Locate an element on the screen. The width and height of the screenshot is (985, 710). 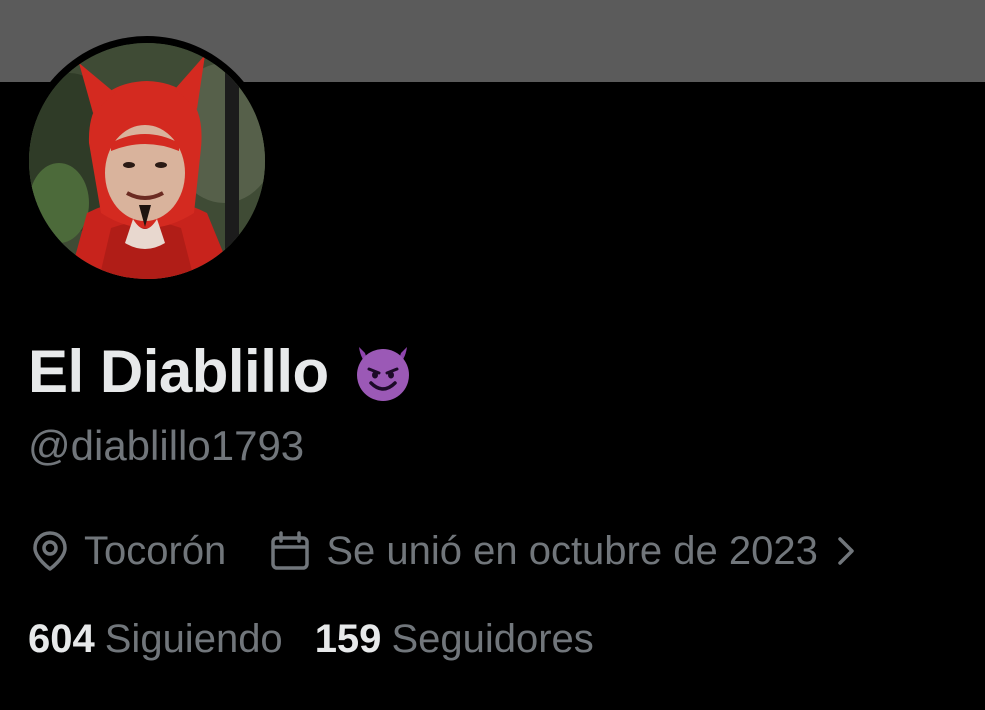
joined-date-item: Se unió en octubre de 2023 is located at coordinates (563, 551).